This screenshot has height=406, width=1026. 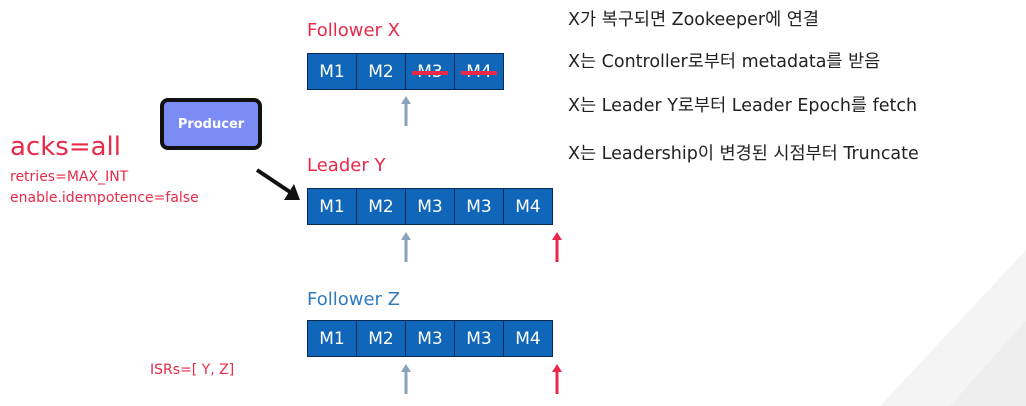 I want to click on note-line: X는 Leadership이 변경된 시점부터 Truncate, so click(x=743, y=154).